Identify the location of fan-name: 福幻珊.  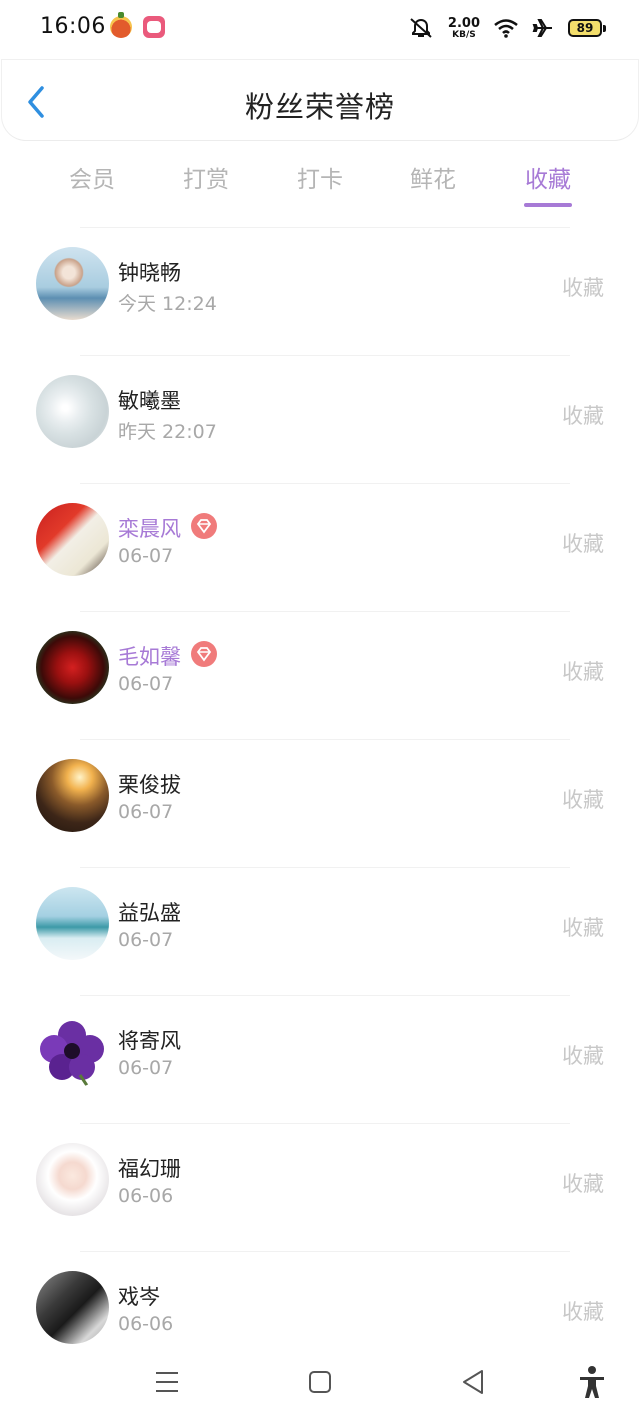
(149, 1169).